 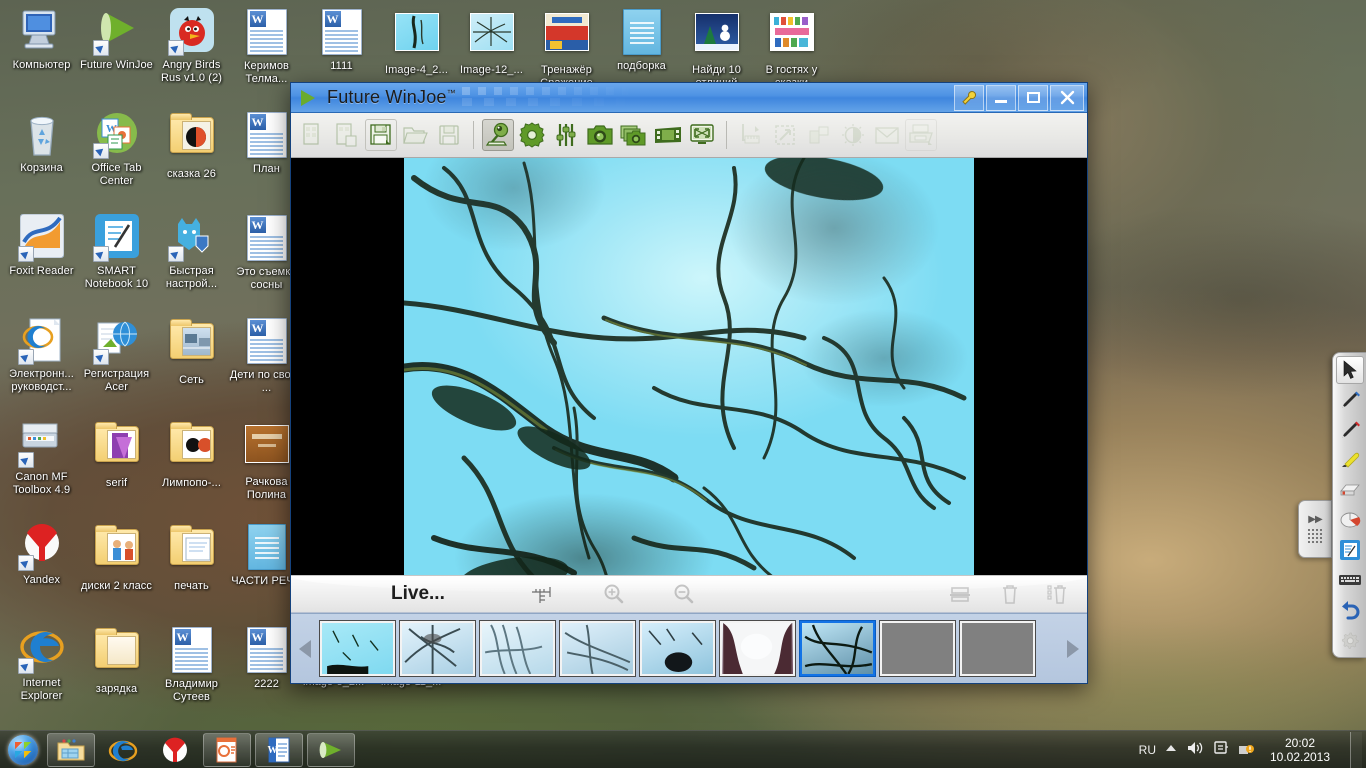 I want to click on taskbar-powerpoint, so click(x=227, y=749).